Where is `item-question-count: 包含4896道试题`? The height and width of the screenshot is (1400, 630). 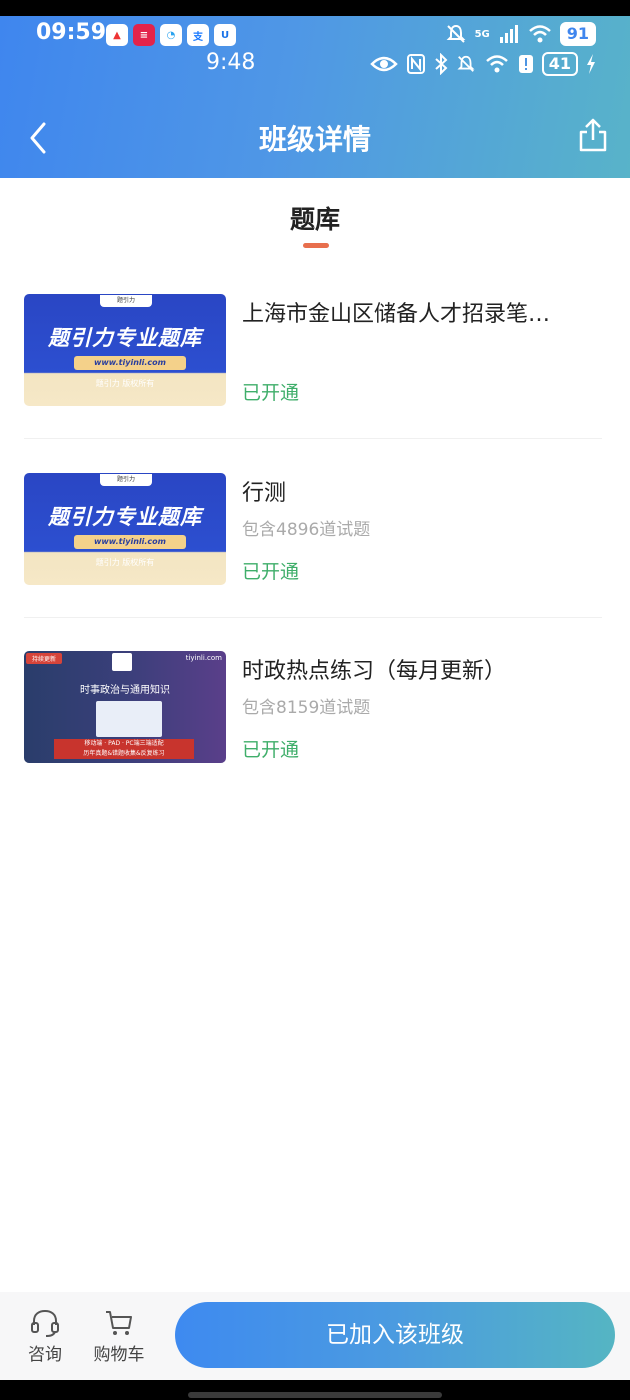 item-question-count: 包含4896道试题 is located at coordinates (306, 530).